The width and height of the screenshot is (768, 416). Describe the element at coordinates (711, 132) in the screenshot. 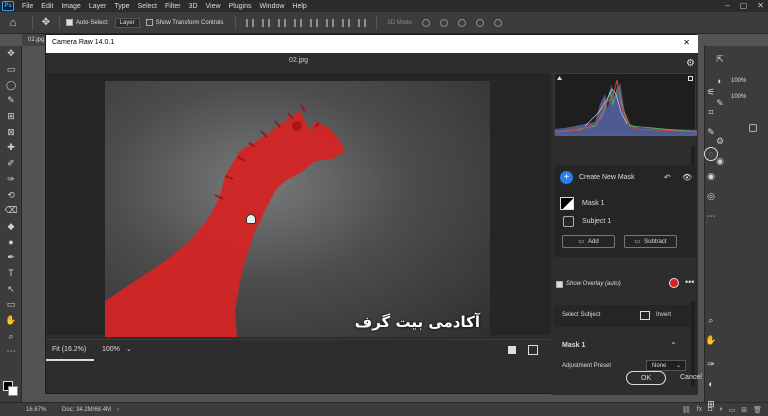

I see `heal-icon: ✎` at that location.